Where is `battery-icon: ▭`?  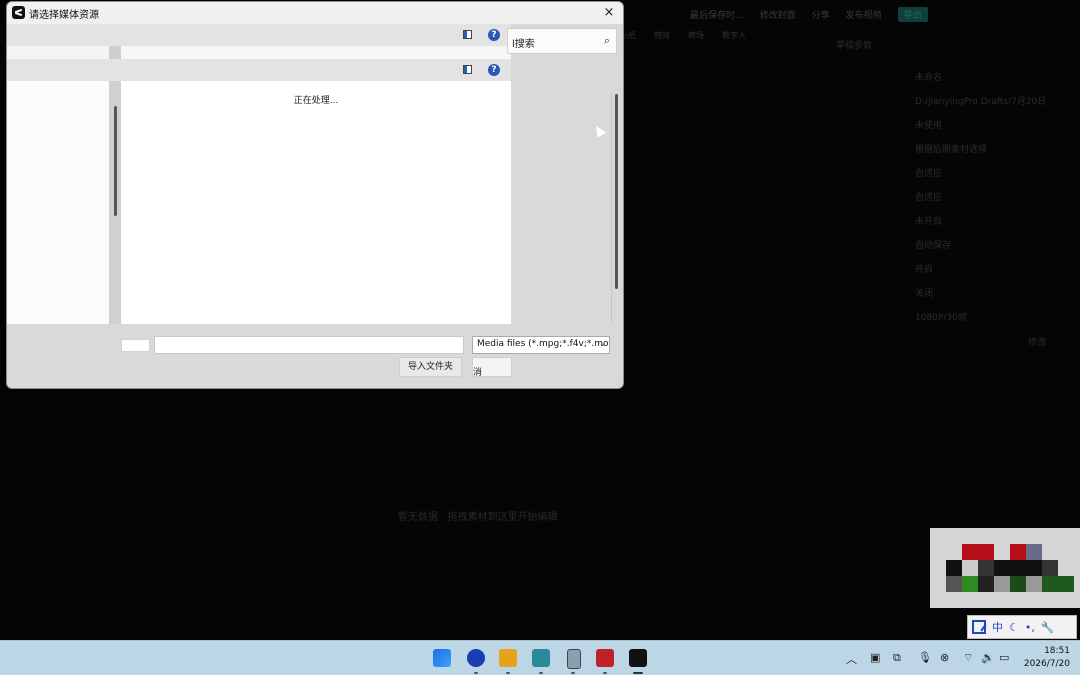 battery-icon: ▭ is located at coordinates (1004, 657).